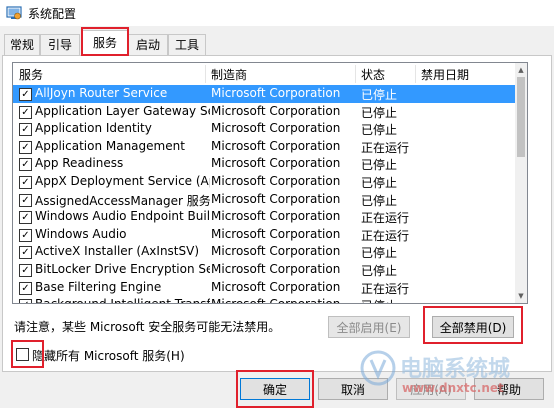 The width and height of the screenshot is (554, 408). Describe the element at coordinates (122, 268) in the screenshot. I see `service-name: BitLocker Drive Encryption Service` at that location.